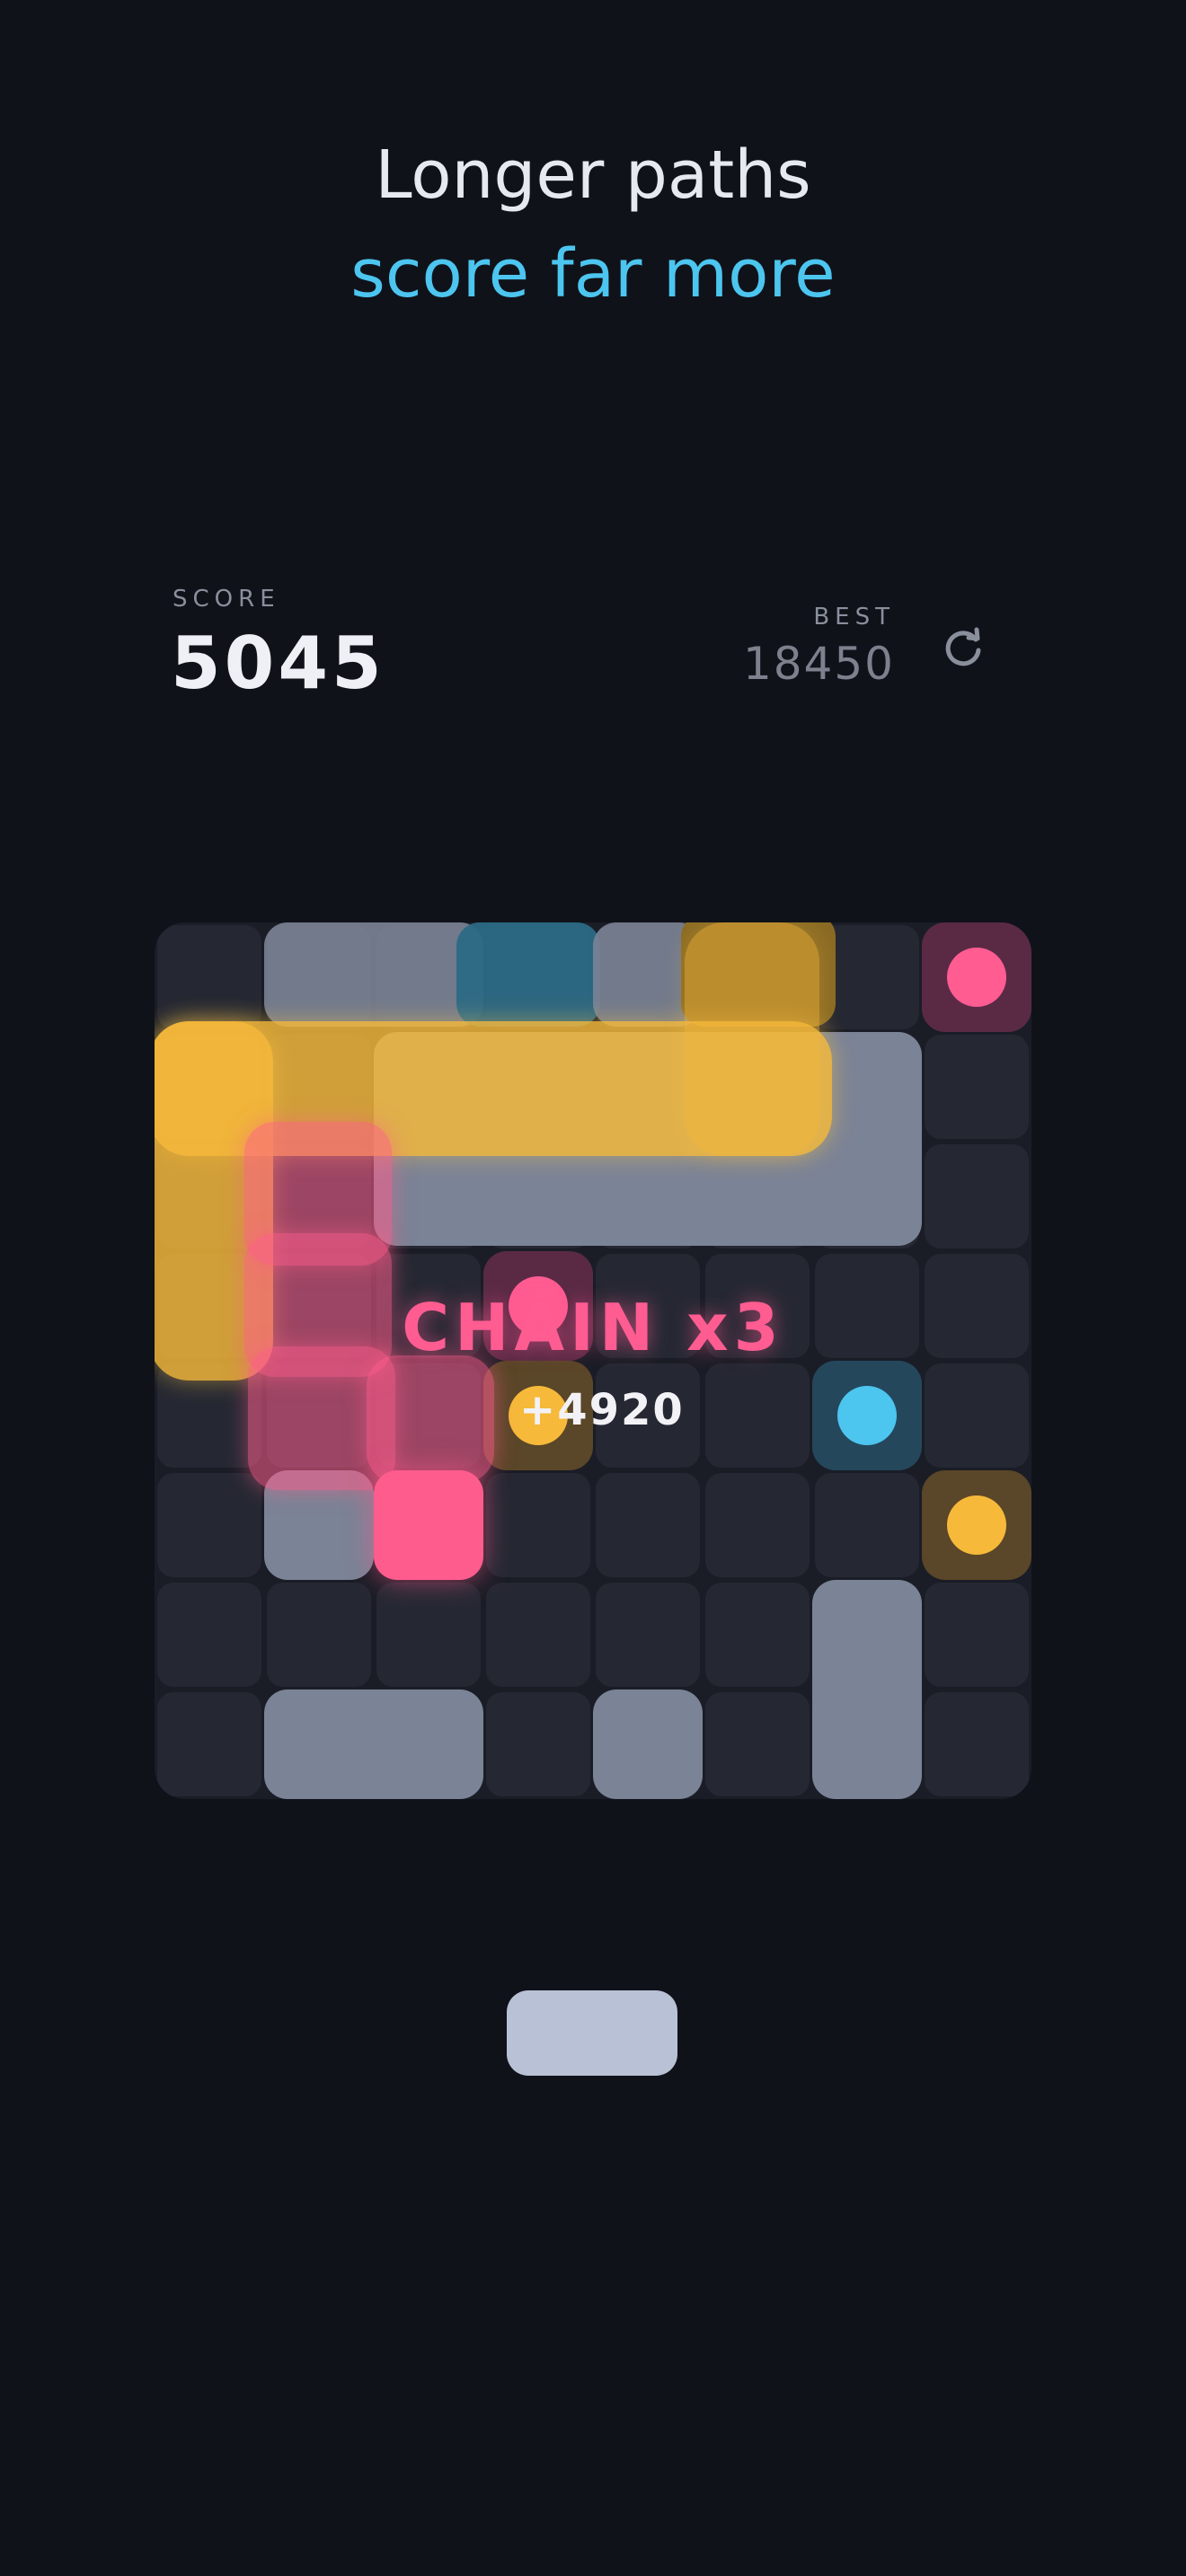 This screenshot has height=2576, width=1186. What do you see at coordinates (226, 599) in the screenshot?
I see `score-label: SCORE` at bounding box center [226, 599].